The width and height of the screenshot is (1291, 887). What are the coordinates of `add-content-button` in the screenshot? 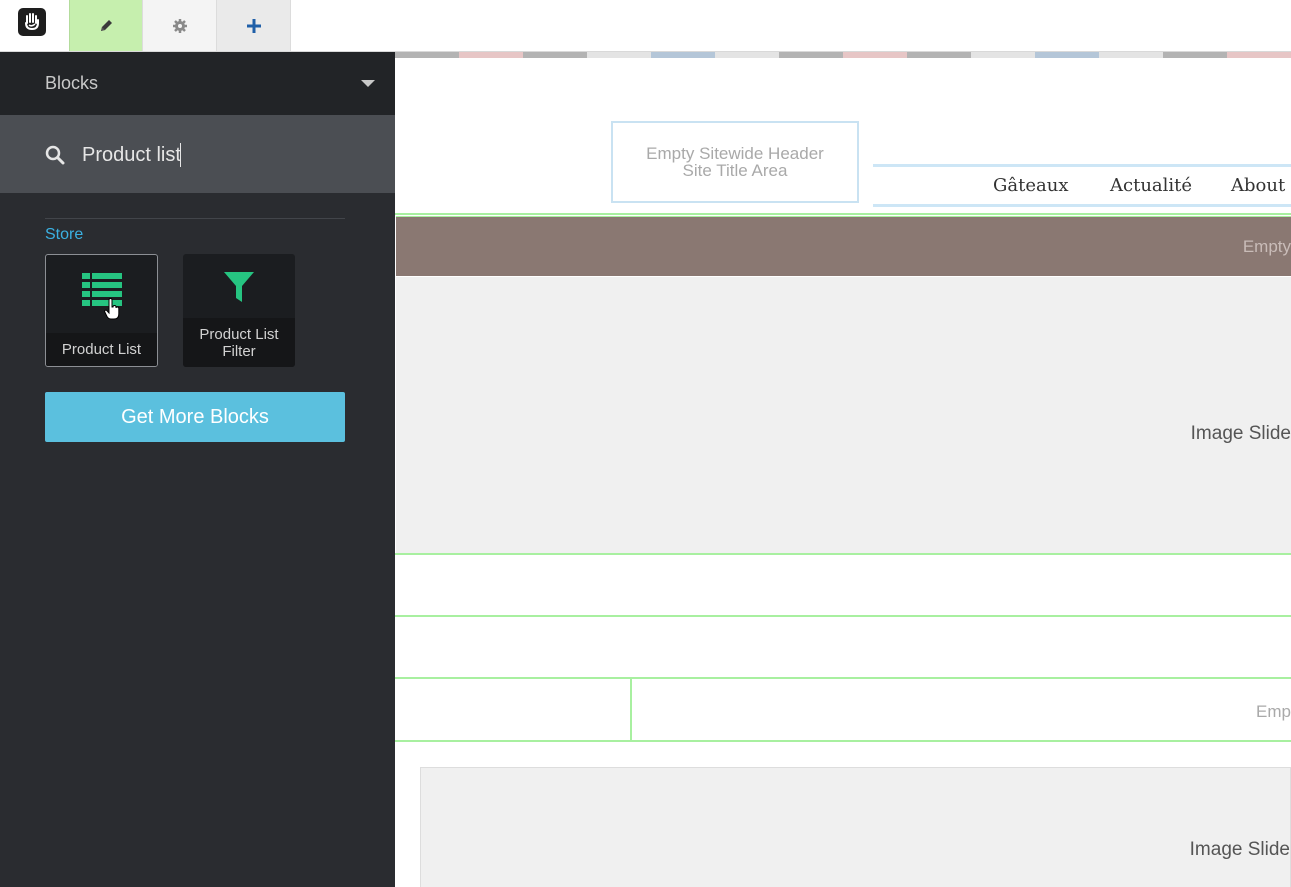 It's located at (254, 25).